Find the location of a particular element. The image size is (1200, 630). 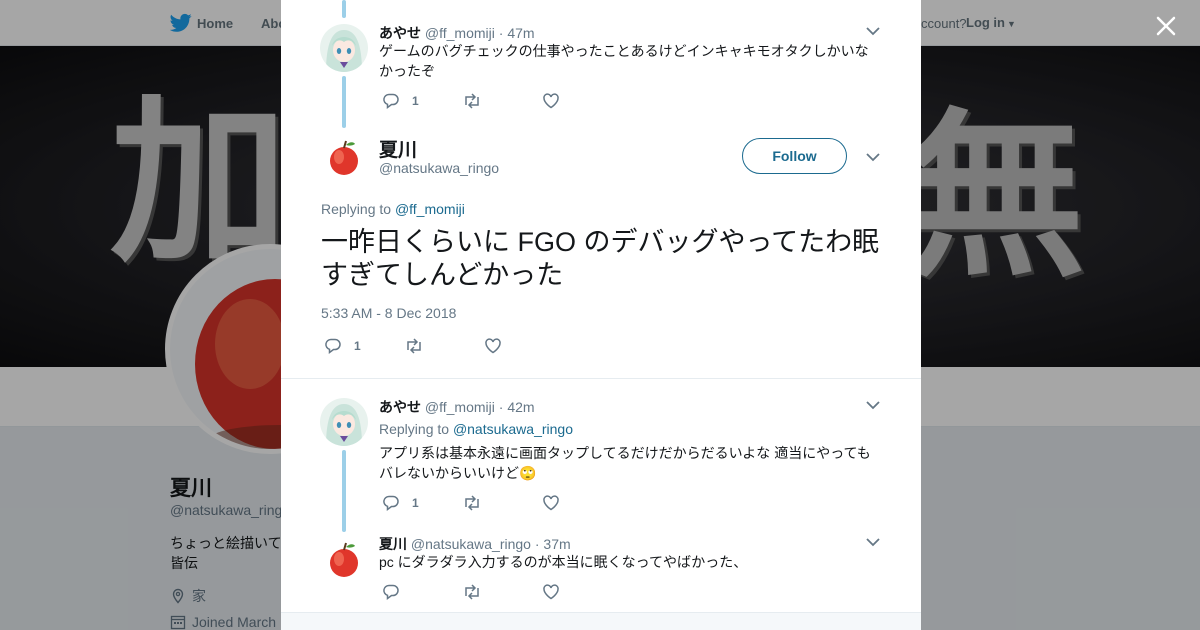

tweet-text: pc にダラダラ入力するのが本当に眠くなってやばかった、 is located at coordinates (563, 562).